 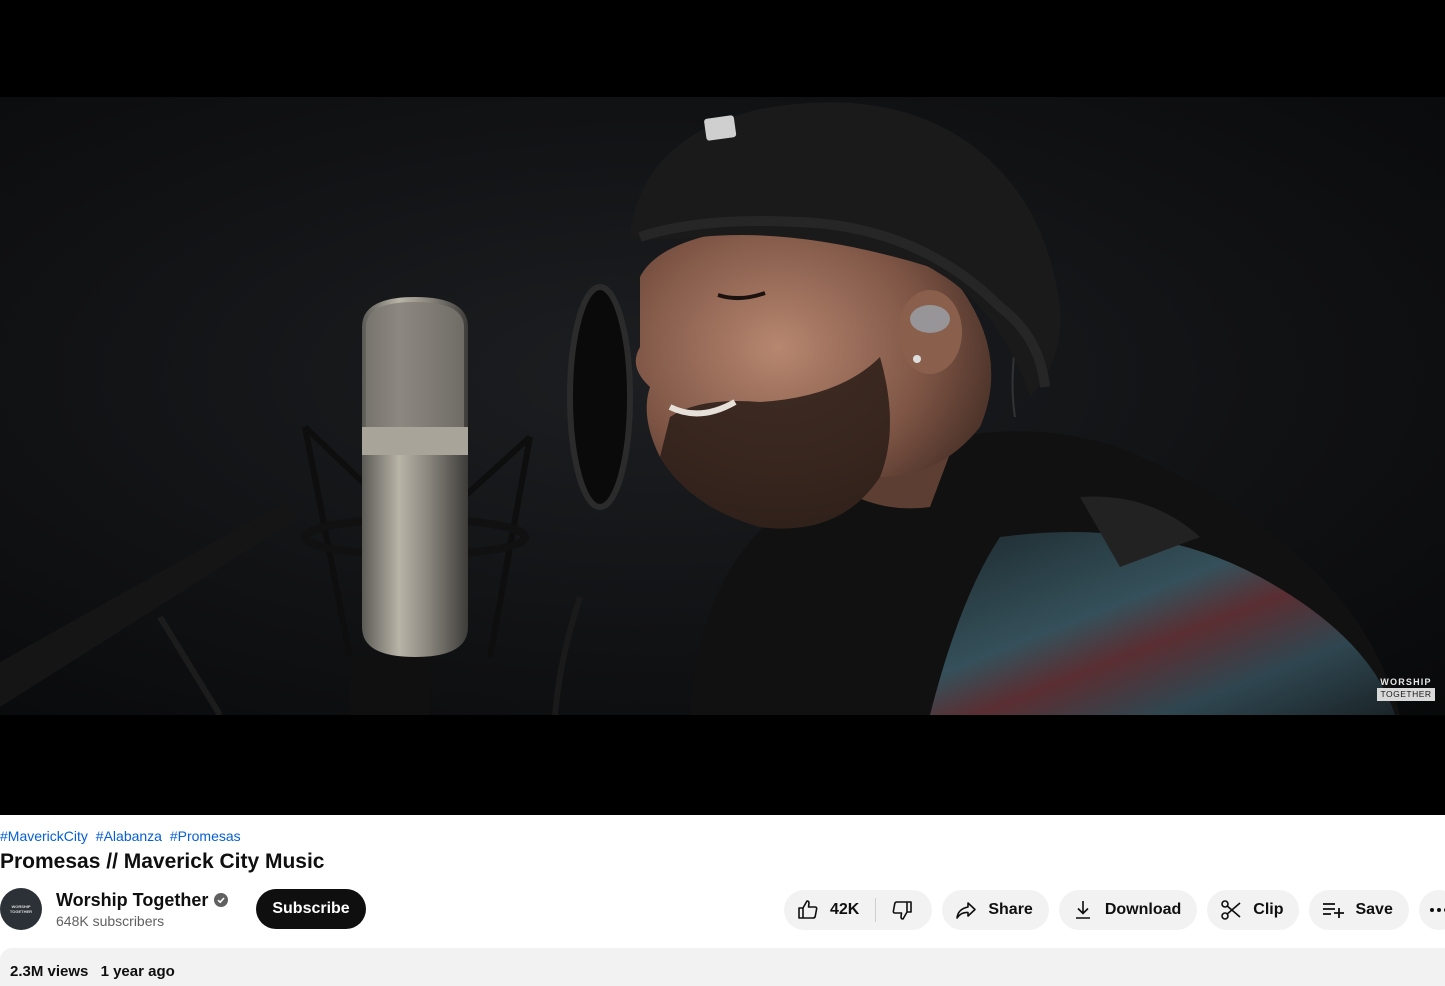 I want to click on channel-watermark: WORSHIP TOGETHER, so click(x=1406, y=688).